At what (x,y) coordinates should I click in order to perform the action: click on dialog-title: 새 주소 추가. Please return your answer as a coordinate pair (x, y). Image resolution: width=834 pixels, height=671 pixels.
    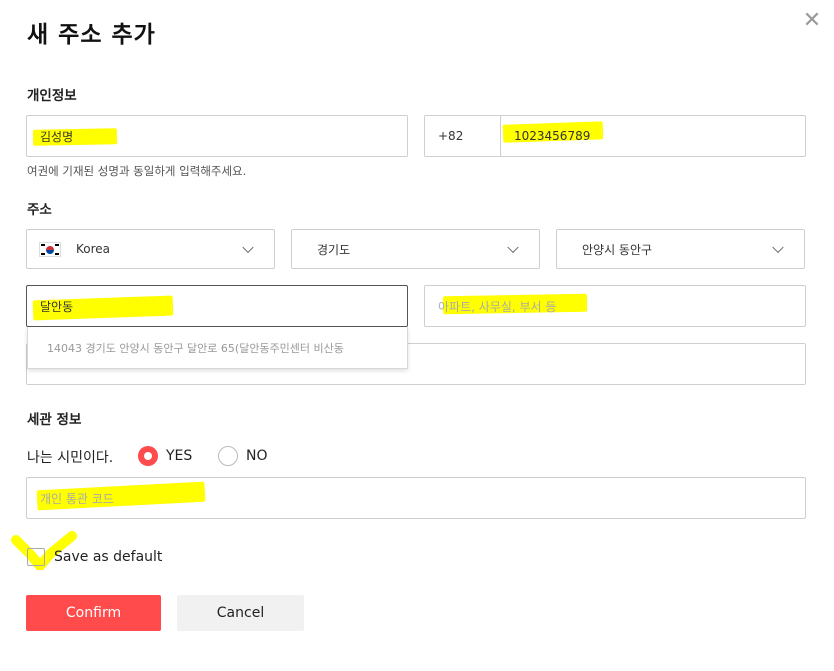
    Looking at the image, I should click on (91, 35).